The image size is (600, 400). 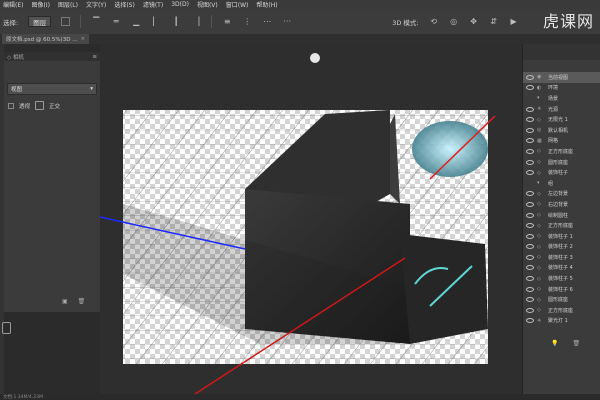 I want to click on menu-item-filter: 滤镜(T), so click(x=153, y=4).